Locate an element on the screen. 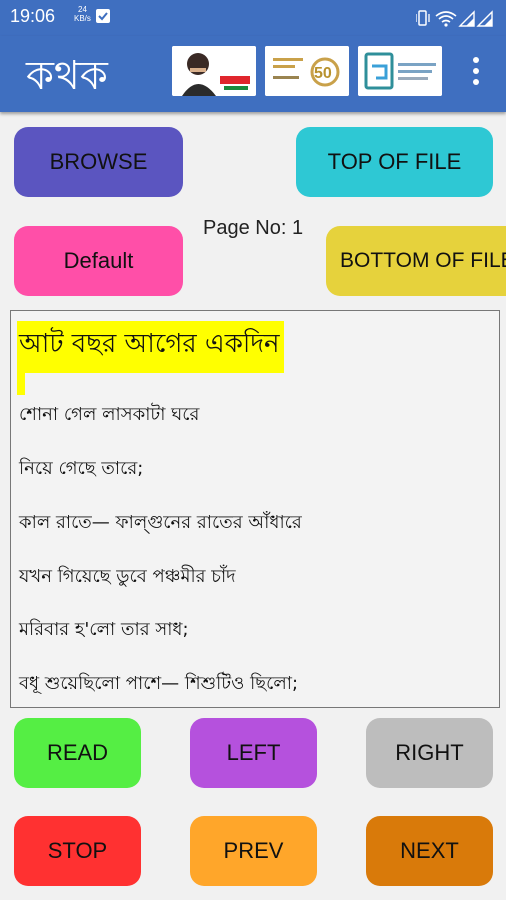  status-time: 19:06 is located at coordinates (33, 16).